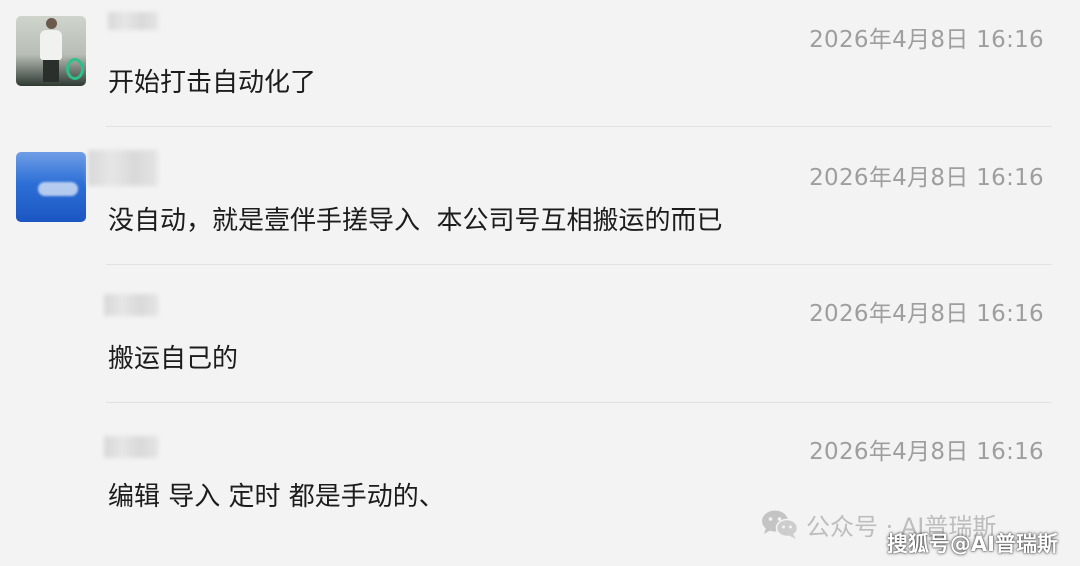  What do you see at coordinates (212, 83) in the screenshot?
I see `comment-text: 开始打击自动化了` at bounding box center [212, 83].